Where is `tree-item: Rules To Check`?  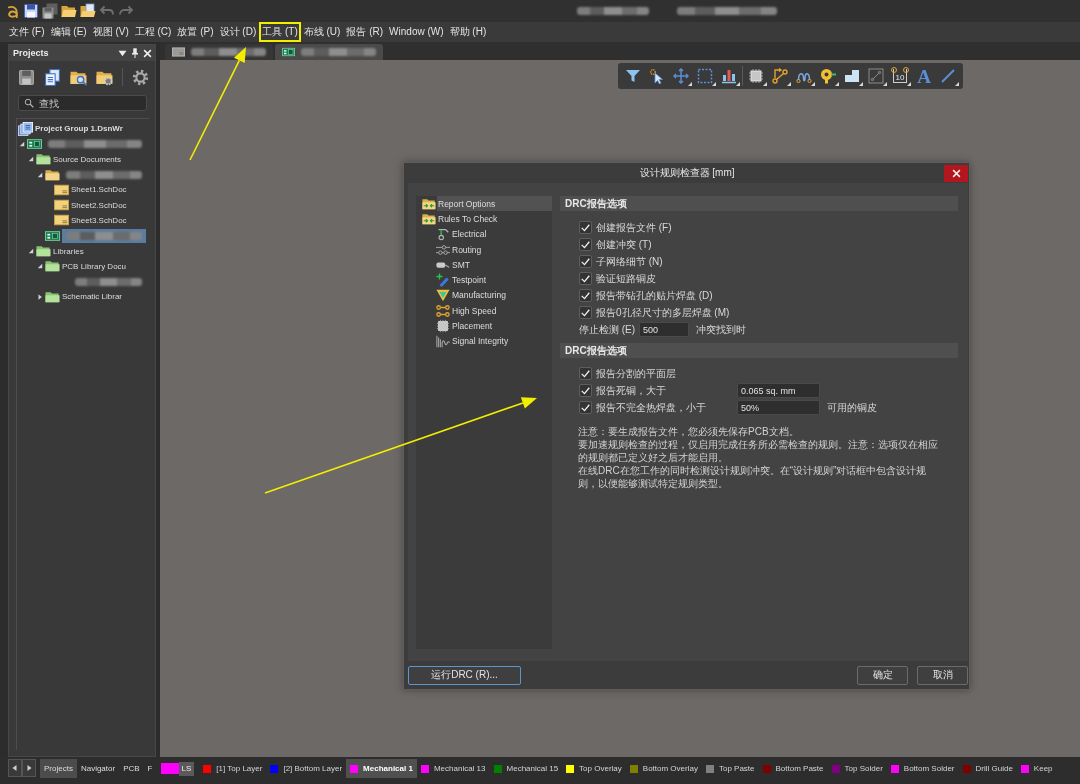 tree-item: Rules To Check is located at coordinates (494, 219).